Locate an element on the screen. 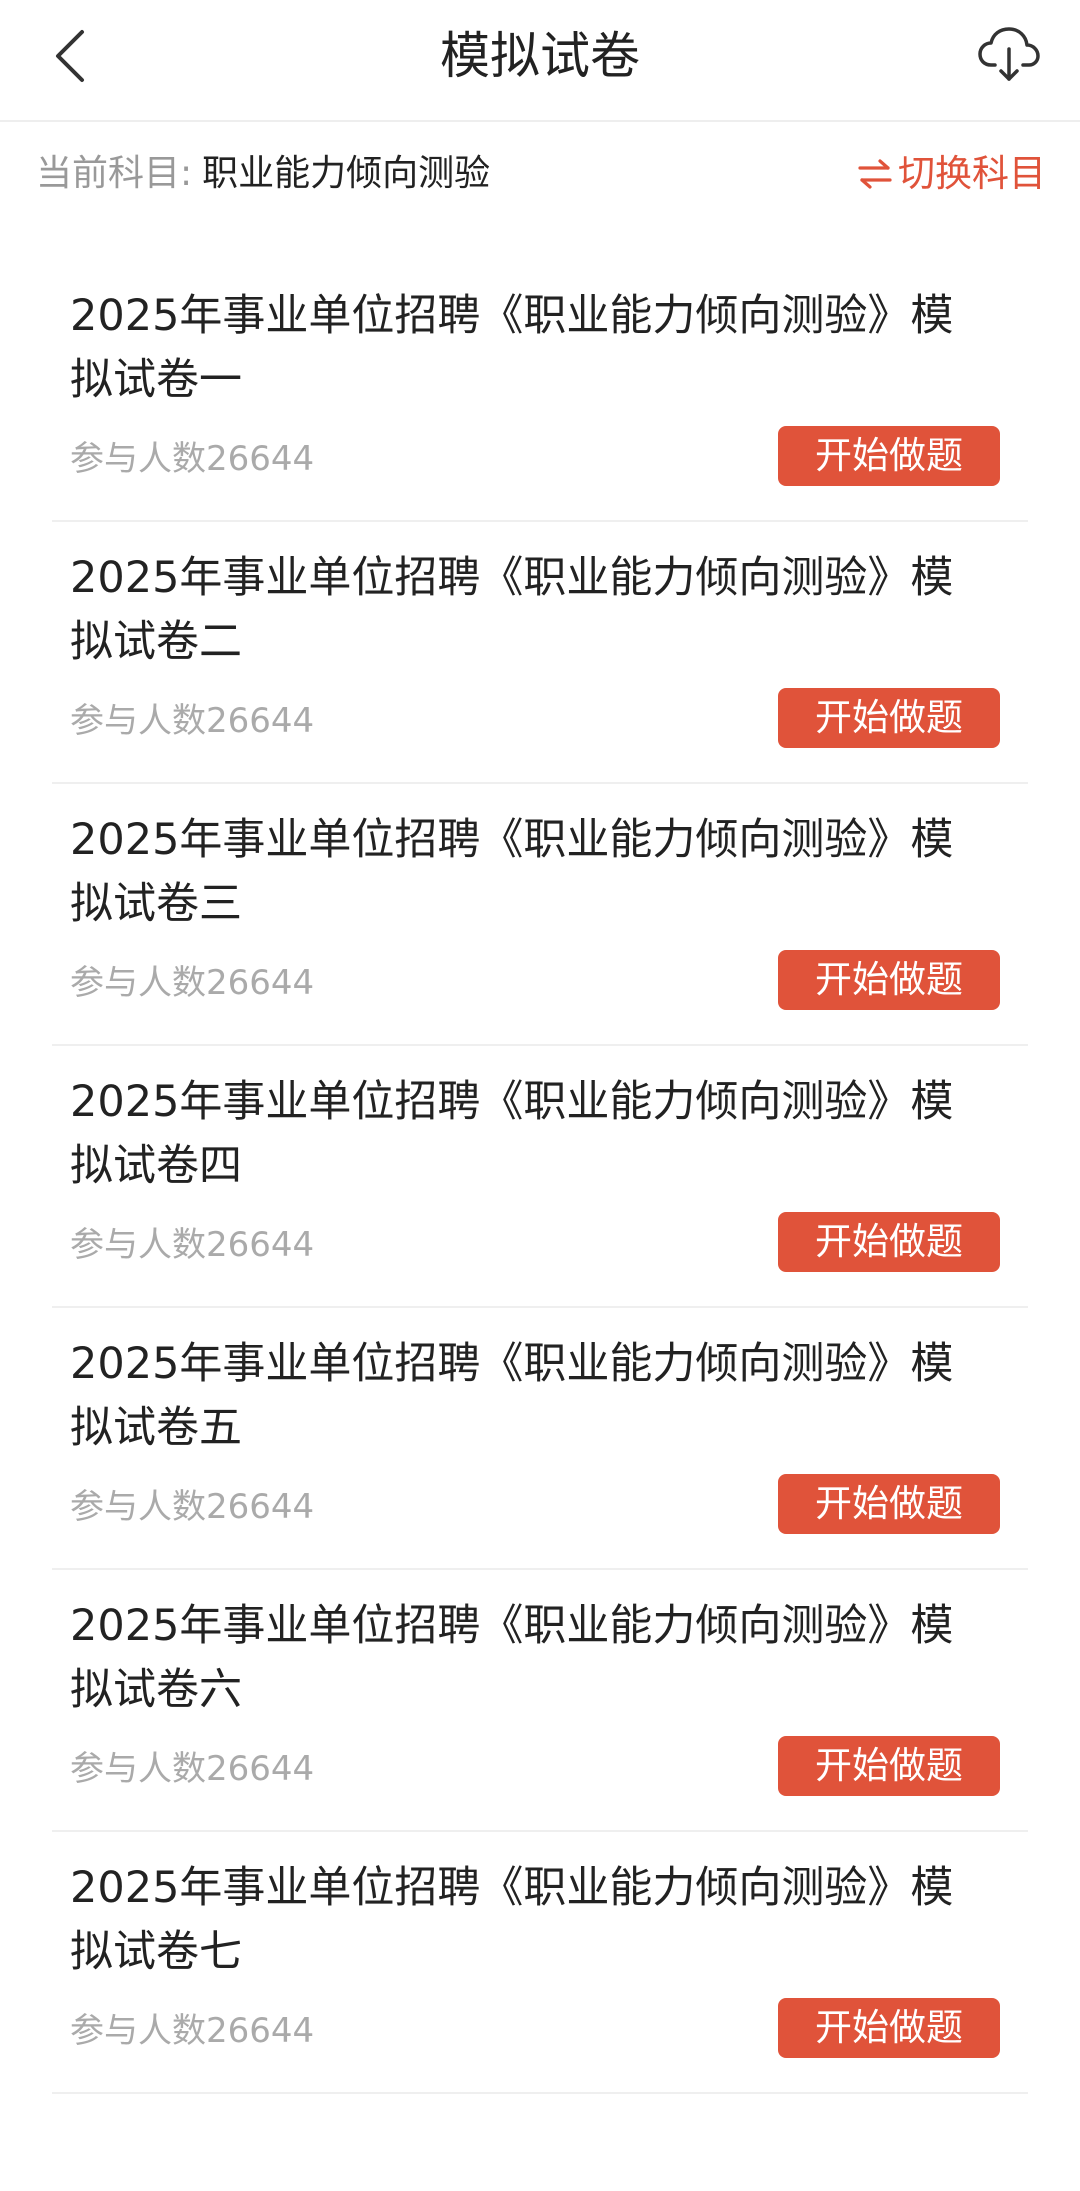 This screenshot has height=2191, width=1080. paper-title: 2025年事业单位招聘《职业能力倾向测验》模拟试卷六 is located at coordinates (512, 1658).